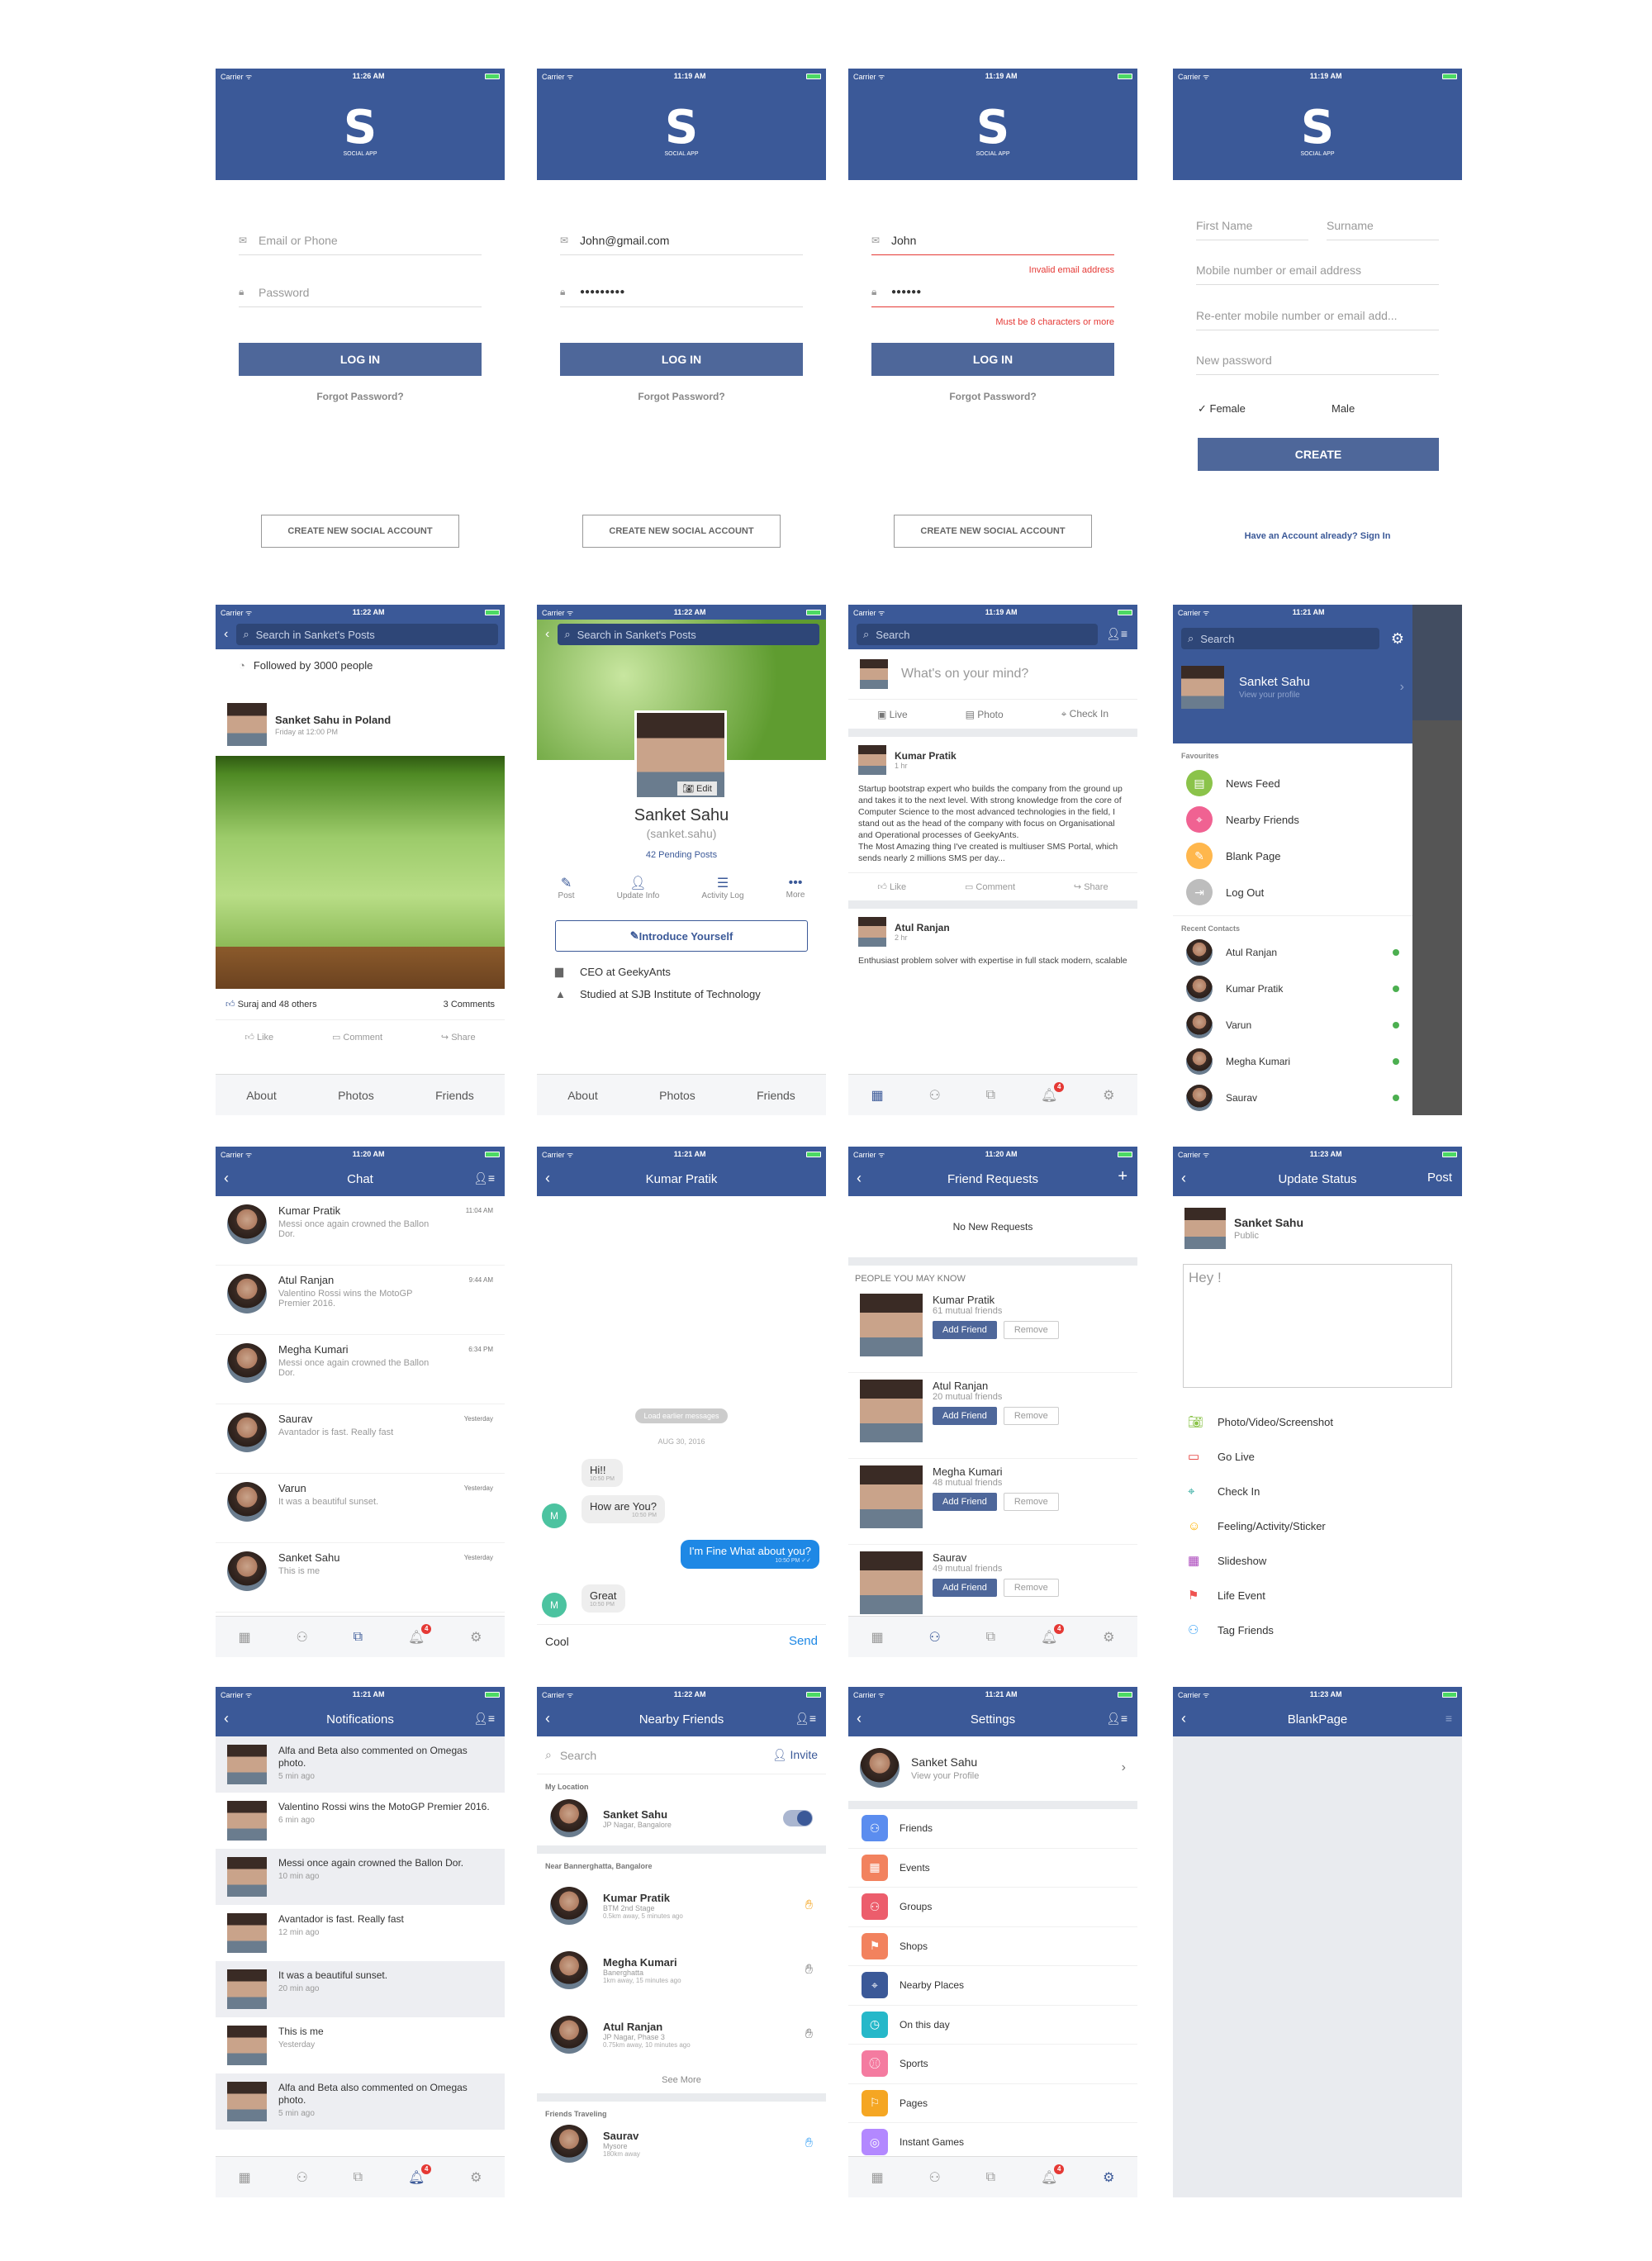 The image size is (1652, 2261). What do you see at coordinates (244, 1637) in the screenshot?
I see `tab-feed: ▦` at bounding box center [244, 1637].